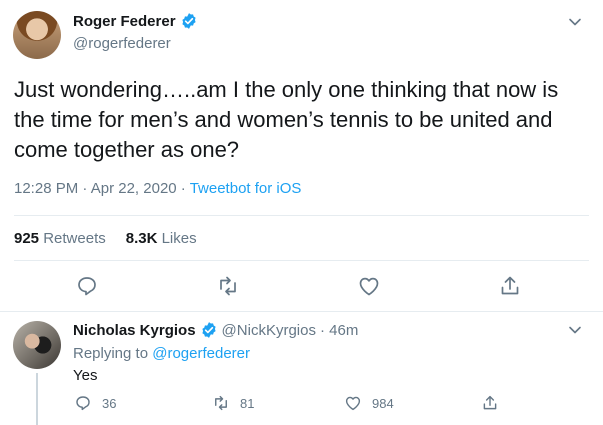  What do you see at coordinates (95, 403) in the screenshot?
I see `reply-reply-button: 36` at bounding box center [95, 403].